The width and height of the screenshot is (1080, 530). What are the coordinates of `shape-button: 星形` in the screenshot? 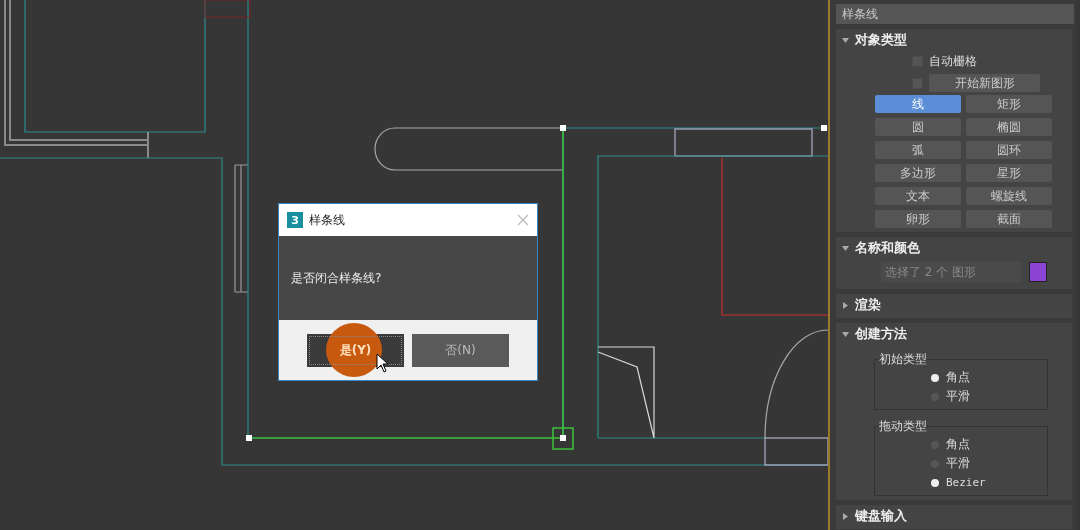 It's located at (1009, 173).